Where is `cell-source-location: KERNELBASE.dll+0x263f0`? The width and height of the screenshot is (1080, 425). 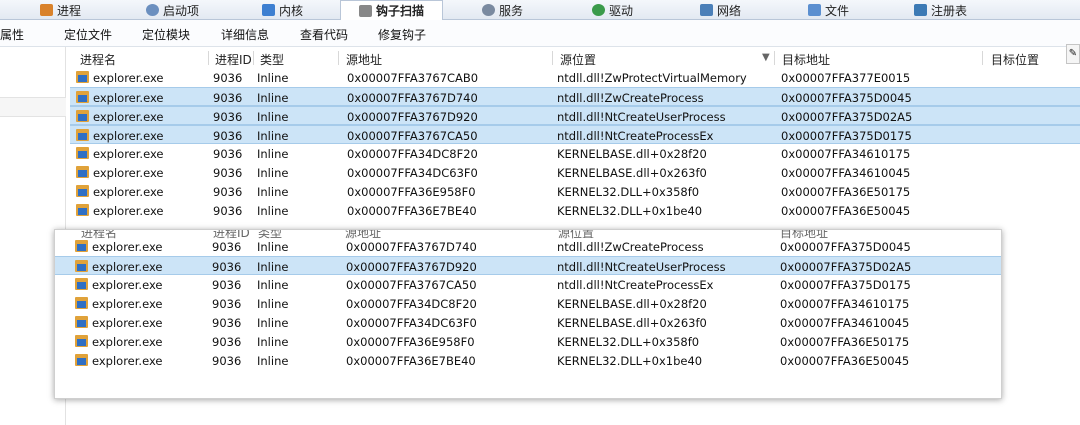
cell-source-location: KERNELBASE.dll+0x263f0 is located at coordinates (632, 323).